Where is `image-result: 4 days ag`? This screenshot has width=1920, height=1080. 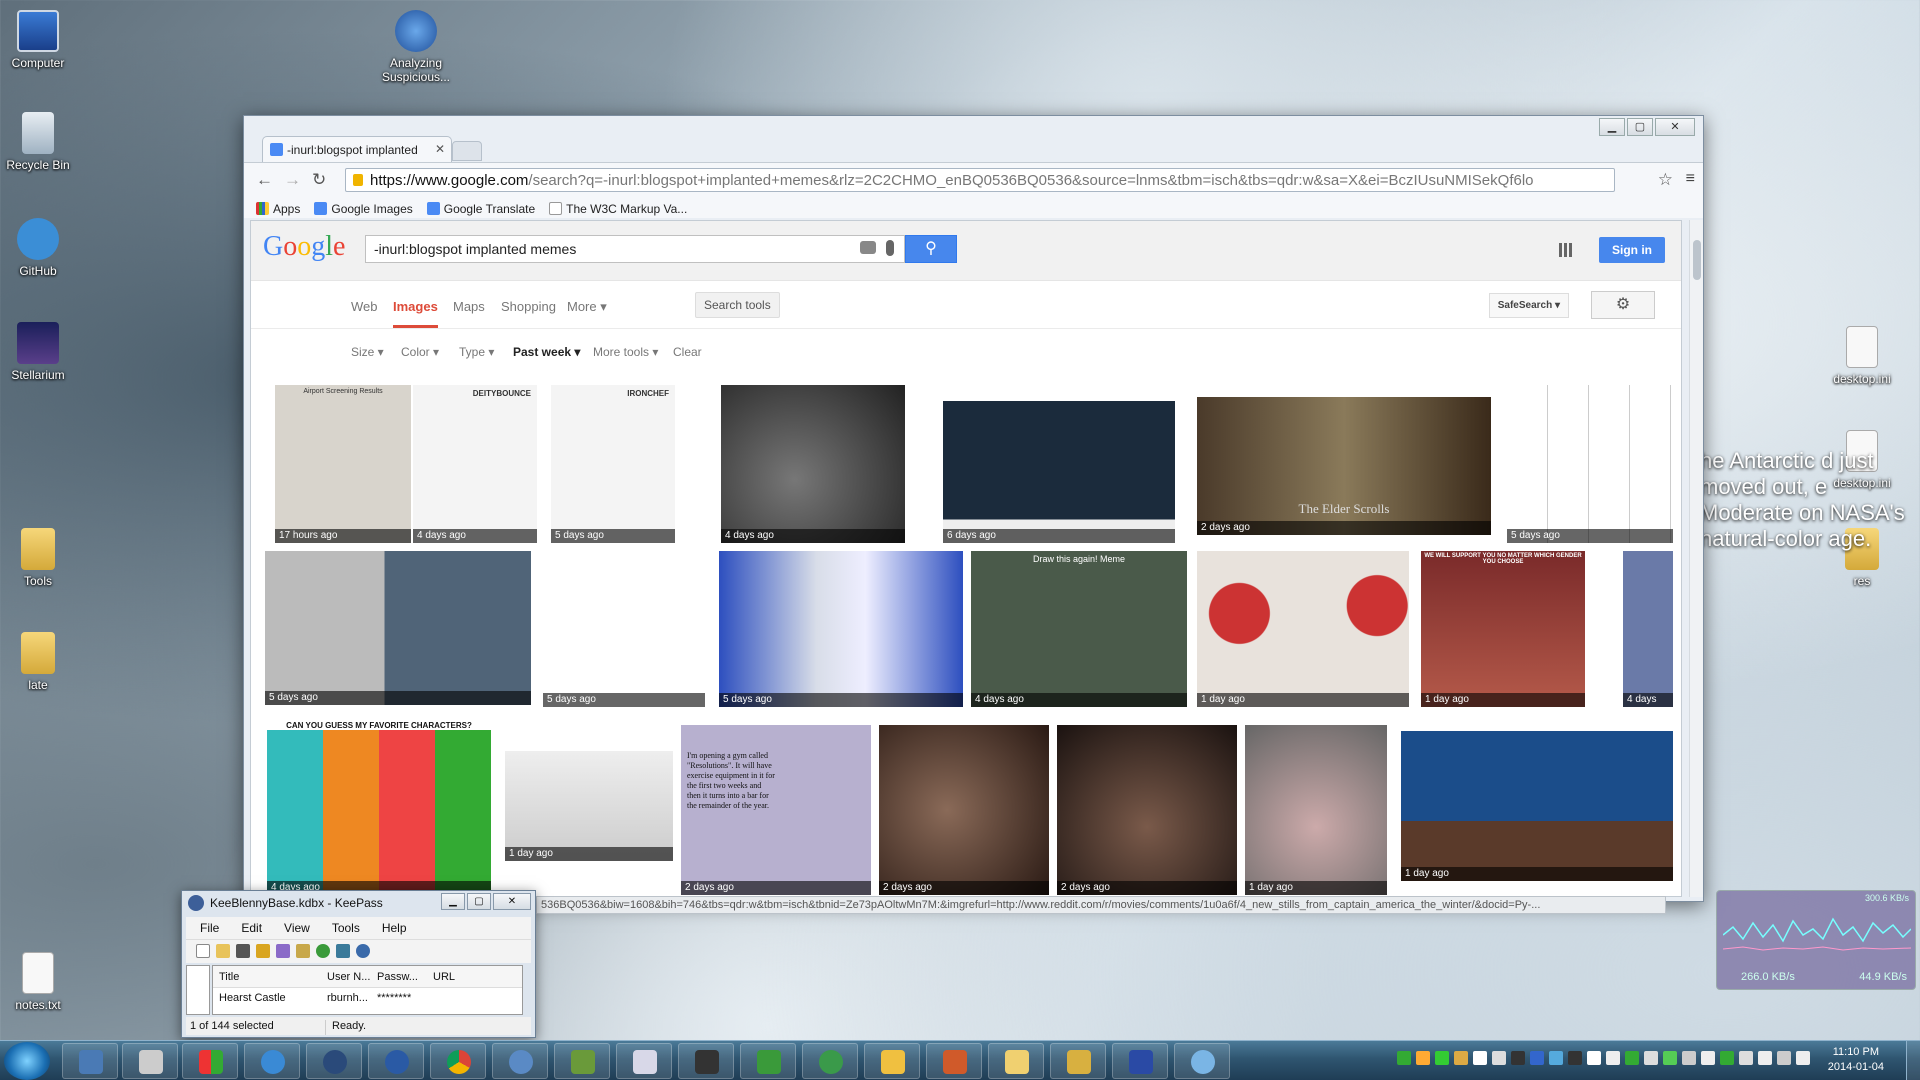
image-result: 4 days ag is located at coordinates (1648, 629).